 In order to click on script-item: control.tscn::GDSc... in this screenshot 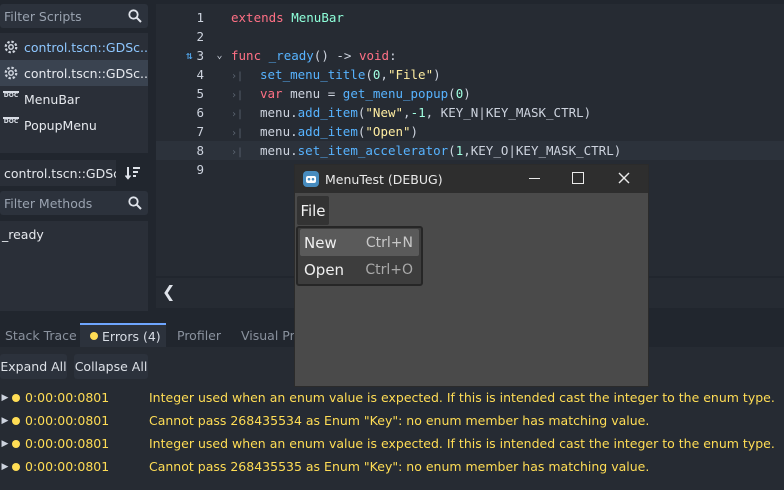, I will do `click(74, 47)`.